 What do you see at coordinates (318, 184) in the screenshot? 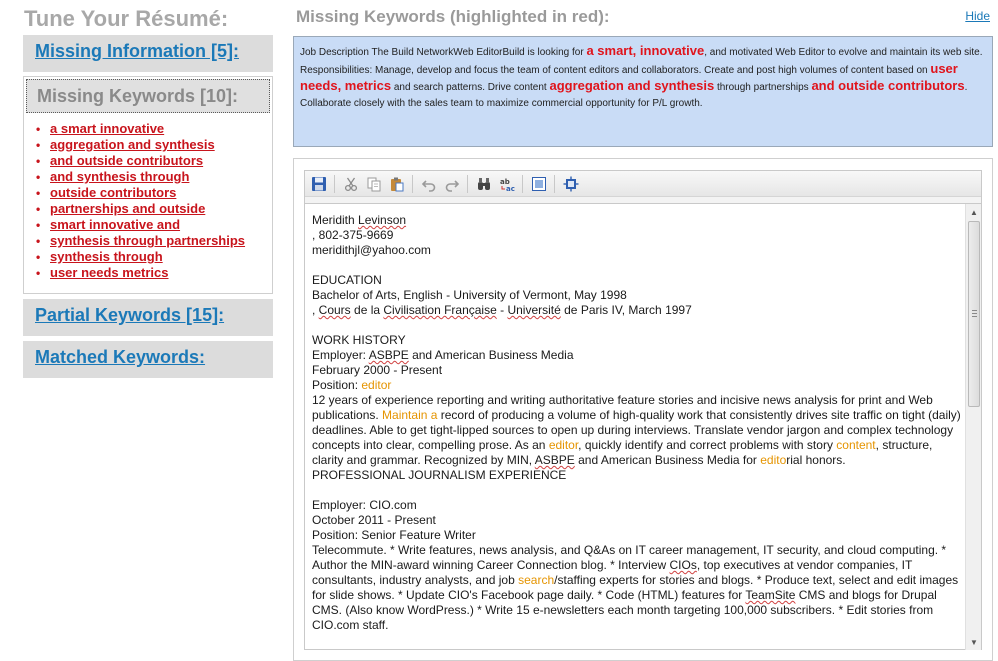
I see `save-button` at bounding box center [318, 184].